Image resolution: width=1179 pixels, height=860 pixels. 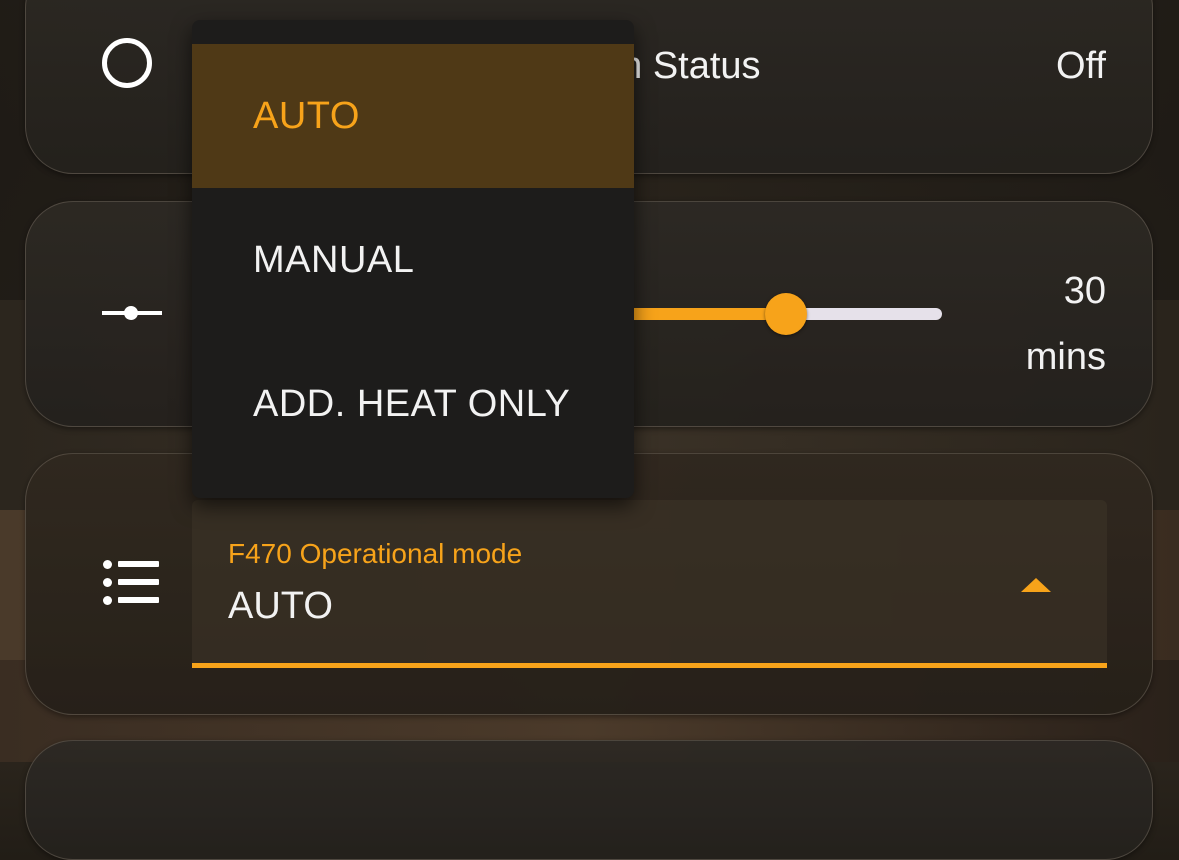 I want to click on slider-value-unit: mins, so click(x=1065, y=357).